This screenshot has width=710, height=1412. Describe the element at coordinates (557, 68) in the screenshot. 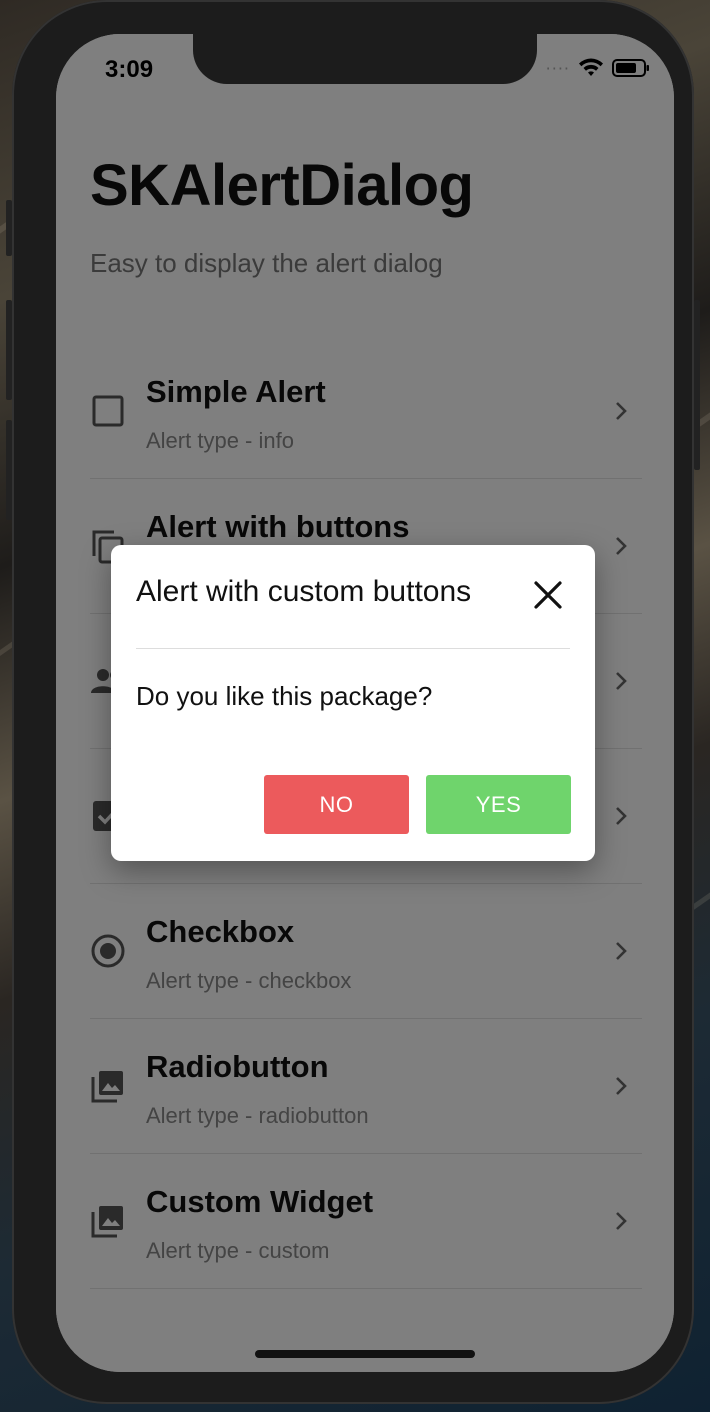

I see `signal-icon: ····` at that location.